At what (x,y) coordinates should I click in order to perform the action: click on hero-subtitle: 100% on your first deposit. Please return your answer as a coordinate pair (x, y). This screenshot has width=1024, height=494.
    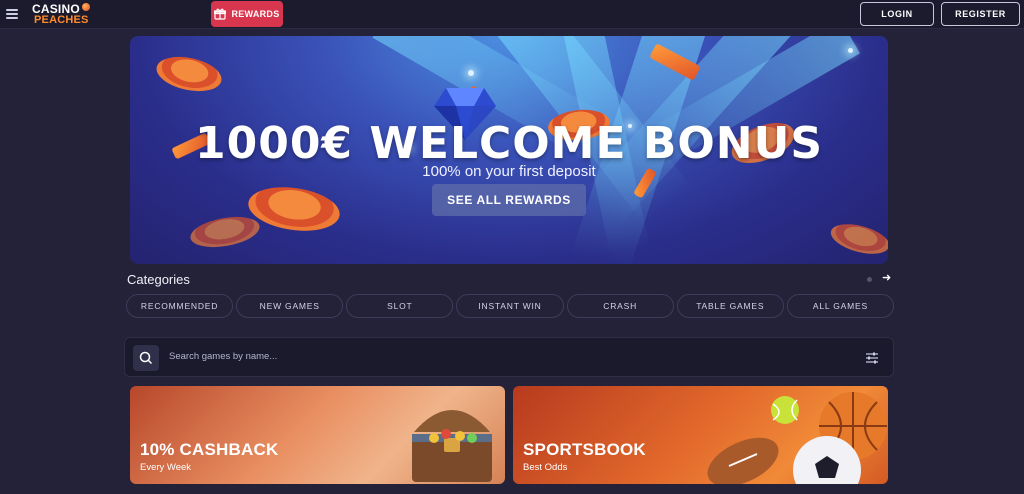
    Looking at the image, I should click on (509, 171).